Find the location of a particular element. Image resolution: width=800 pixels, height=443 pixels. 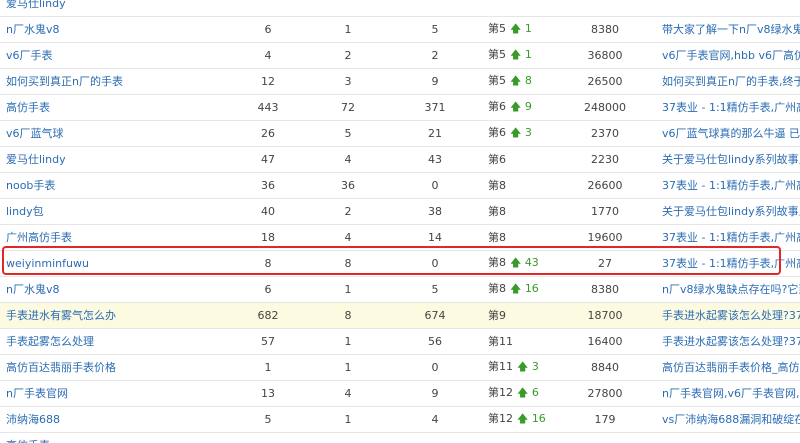

keyword-cell: weiyinminfuwu is located at coordinates (114, 263).